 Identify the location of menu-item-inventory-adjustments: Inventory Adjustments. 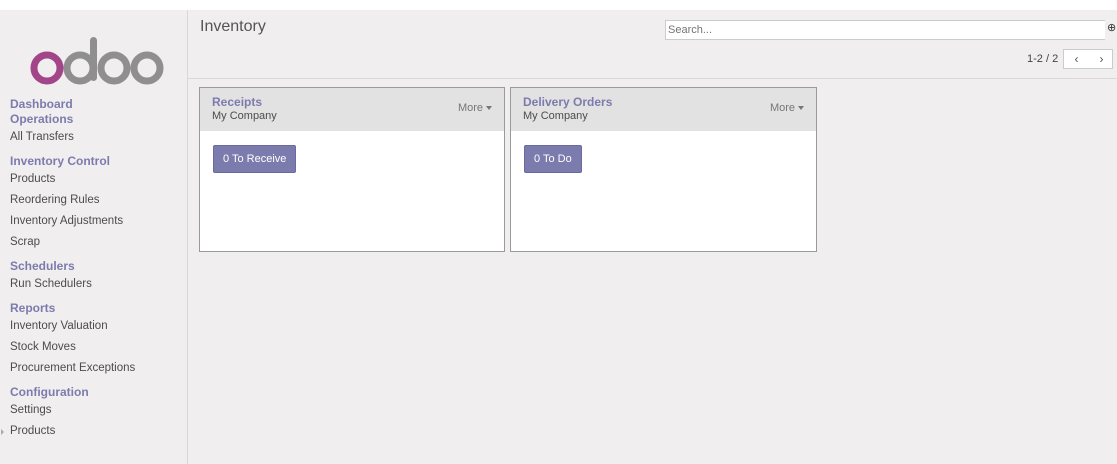
(97, 221).